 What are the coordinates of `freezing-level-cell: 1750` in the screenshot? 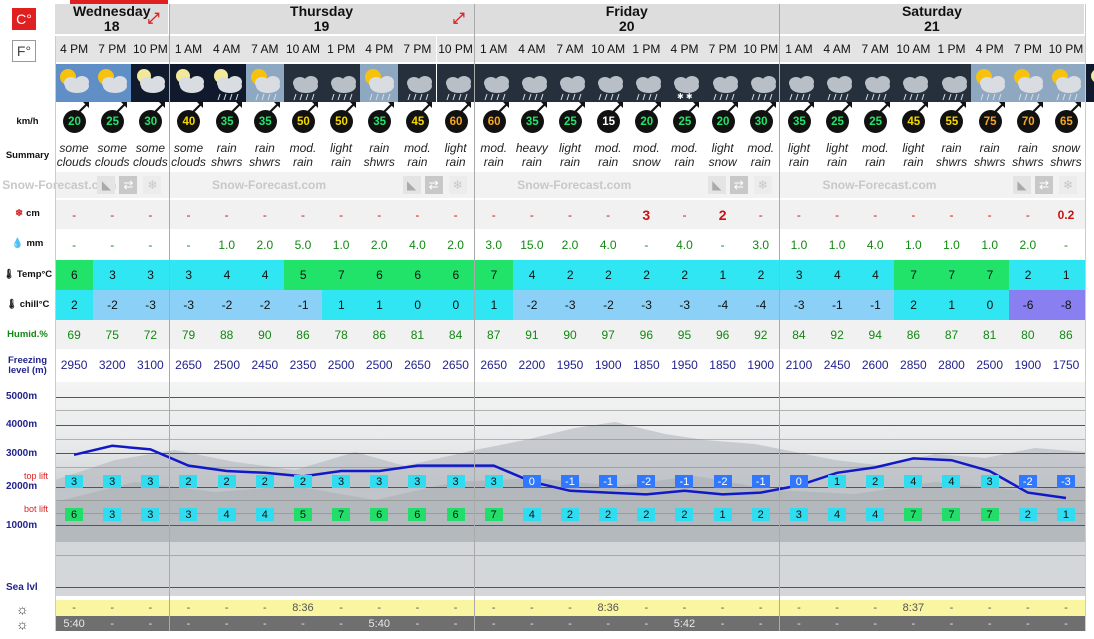 It's located at (1066, 364).